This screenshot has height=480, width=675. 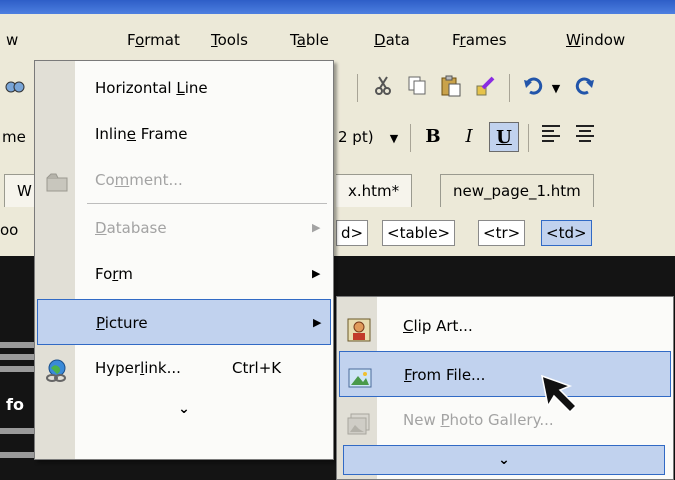 What do you see at coordinates (556, 89) in the screenshot?
I see `undo-dropdown-arrow: ▼` at bounding box center [556, 89].